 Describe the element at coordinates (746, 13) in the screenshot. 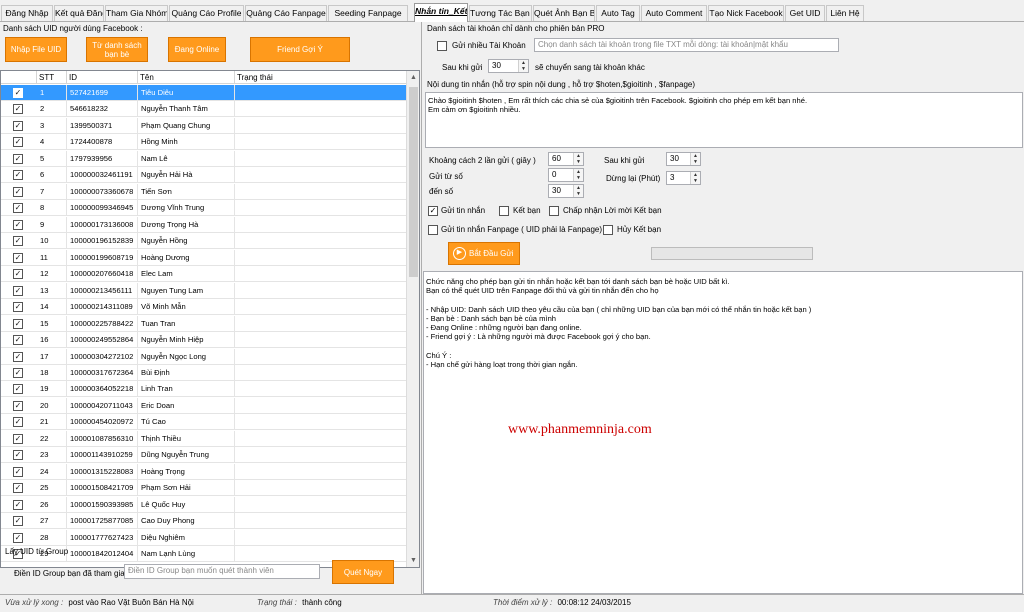

I see `tab-12: Tạo Nick Facebook` at that location.